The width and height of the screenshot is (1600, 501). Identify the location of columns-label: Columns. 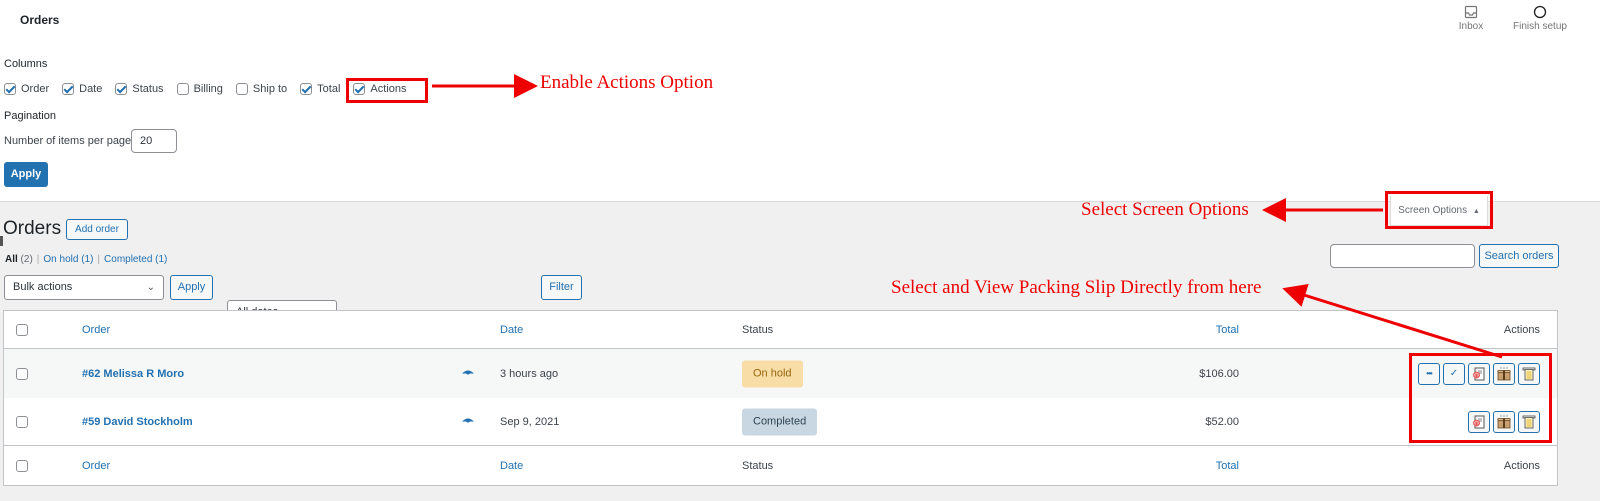
(26, 64).